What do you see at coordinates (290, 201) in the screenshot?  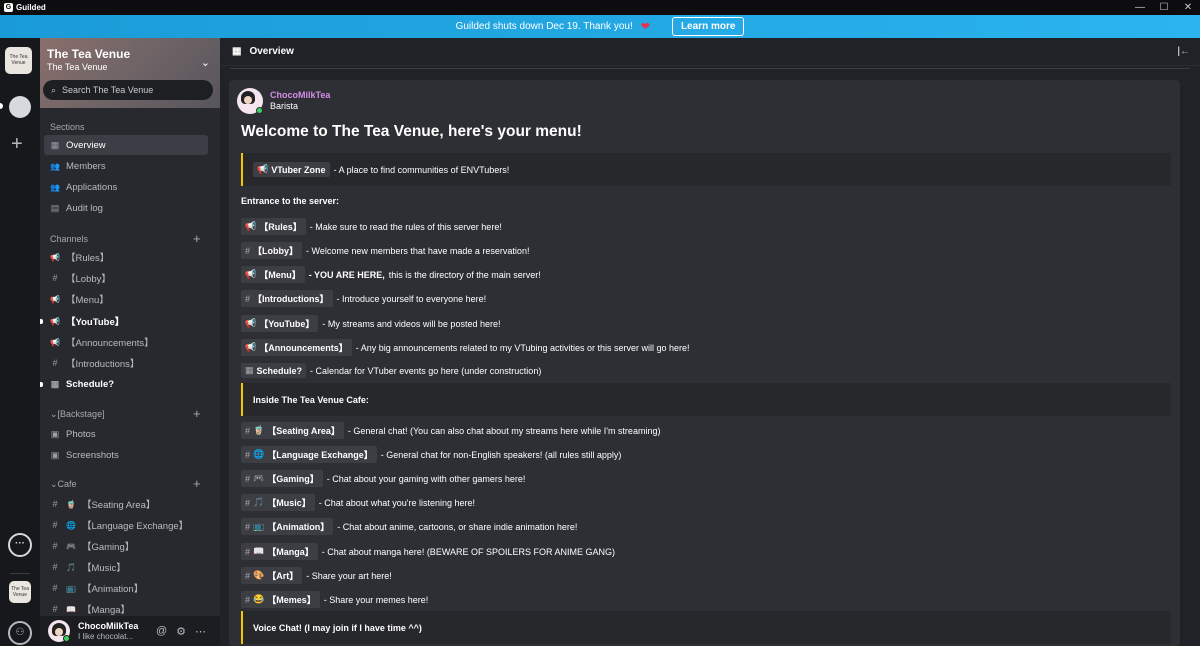 I see `entrance-heading: Entrance to the server:` at bounding box center [290, 201].